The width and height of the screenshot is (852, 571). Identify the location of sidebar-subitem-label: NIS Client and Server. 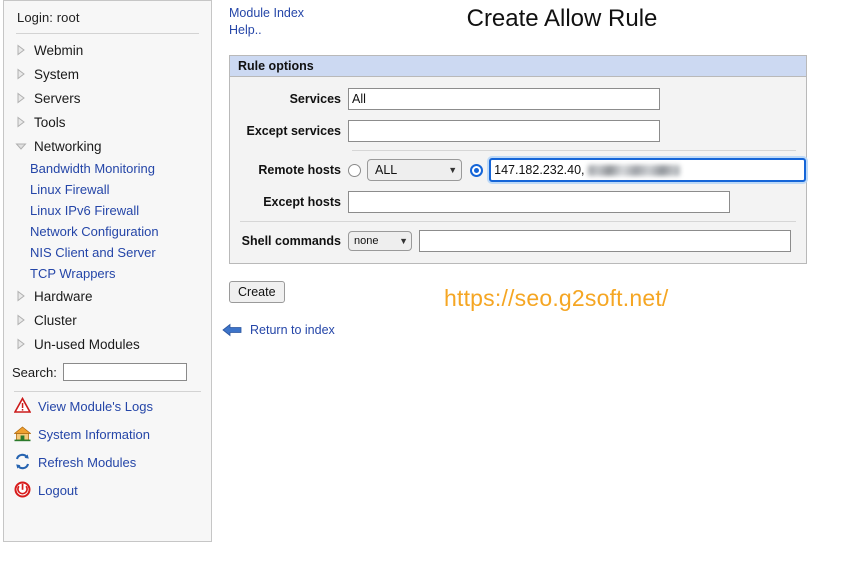
(93, 252).